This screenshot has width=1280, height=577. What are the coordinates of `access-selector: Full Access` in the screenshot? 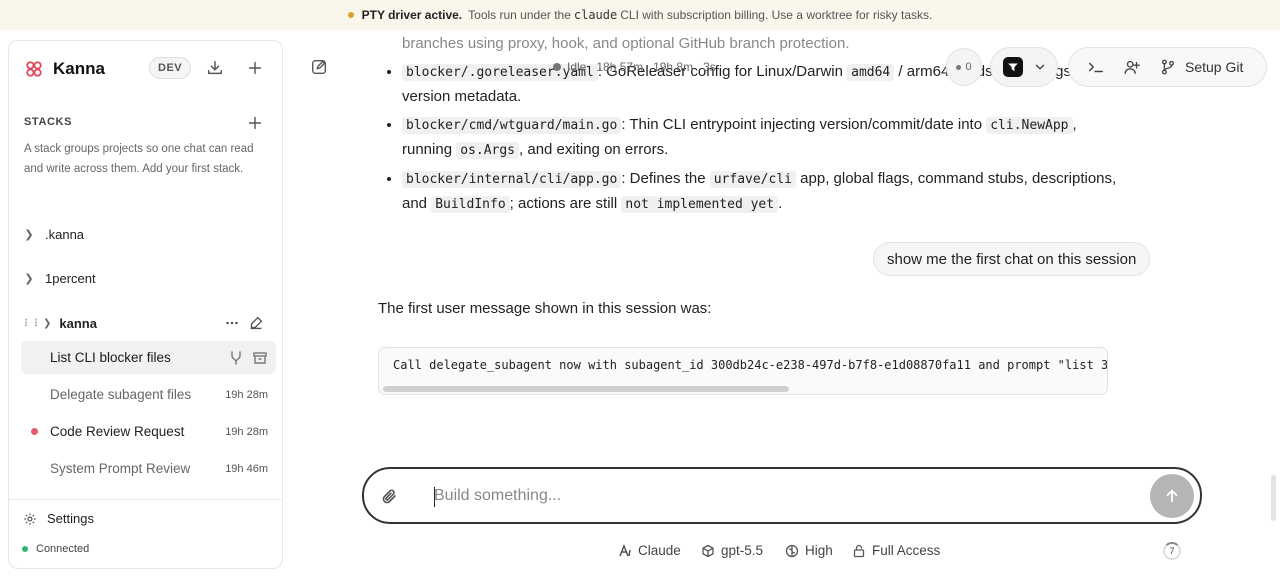 It's located at (896, 550).